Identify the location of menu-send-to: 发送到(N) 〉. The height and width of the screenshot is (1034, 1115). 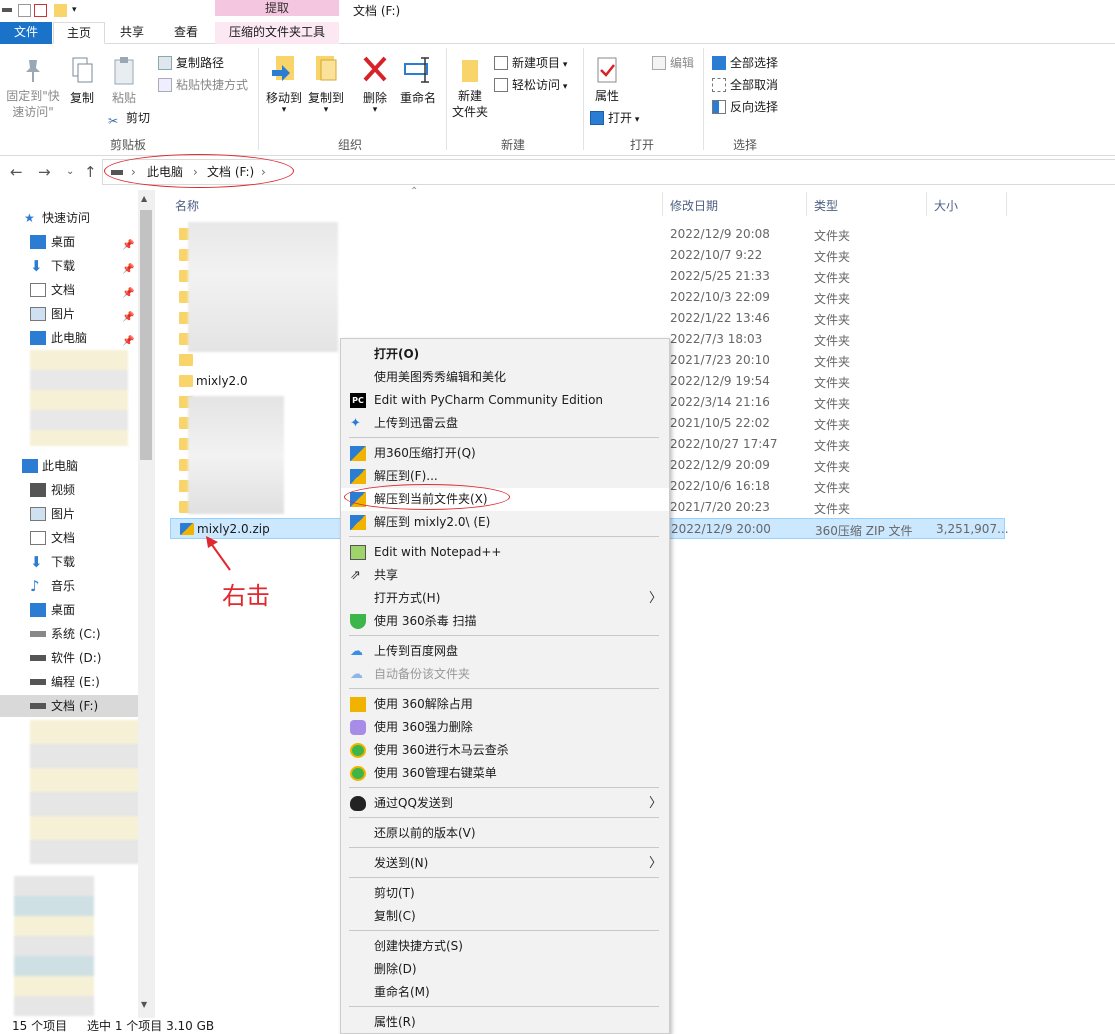
(505, 863).